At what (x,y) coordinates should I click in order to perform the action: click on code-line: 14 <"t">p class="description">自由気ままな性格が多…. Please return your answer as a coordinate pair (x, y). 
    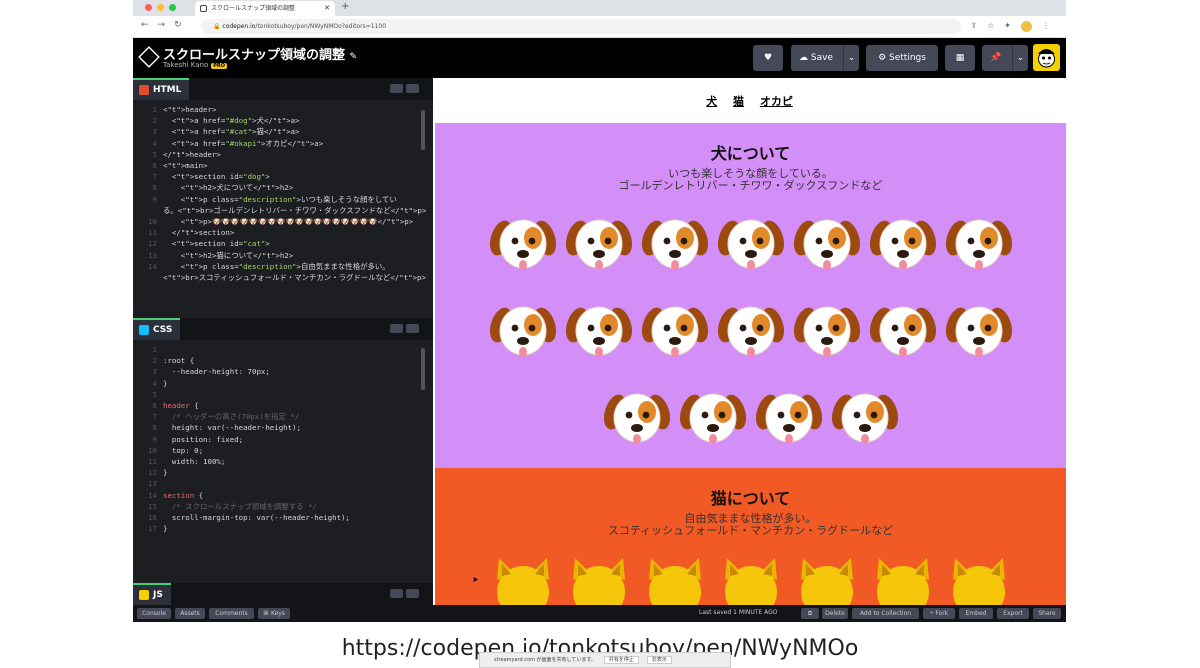
    Looking at the image, I should click on (282, 266).